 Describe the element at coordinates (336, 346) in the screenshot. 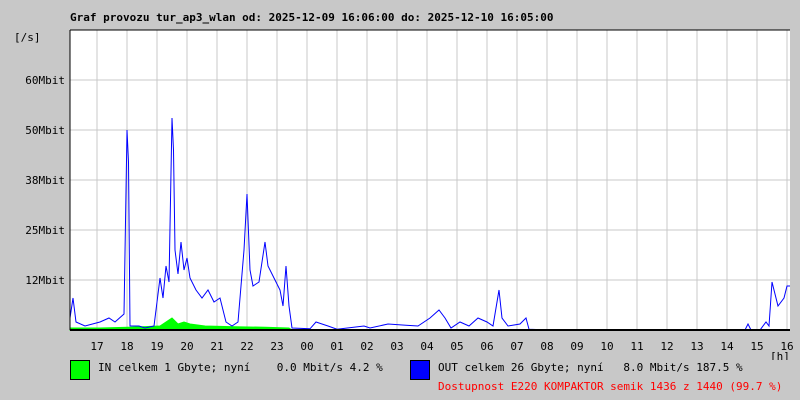

I see `x-tick-label: 01` at that location.